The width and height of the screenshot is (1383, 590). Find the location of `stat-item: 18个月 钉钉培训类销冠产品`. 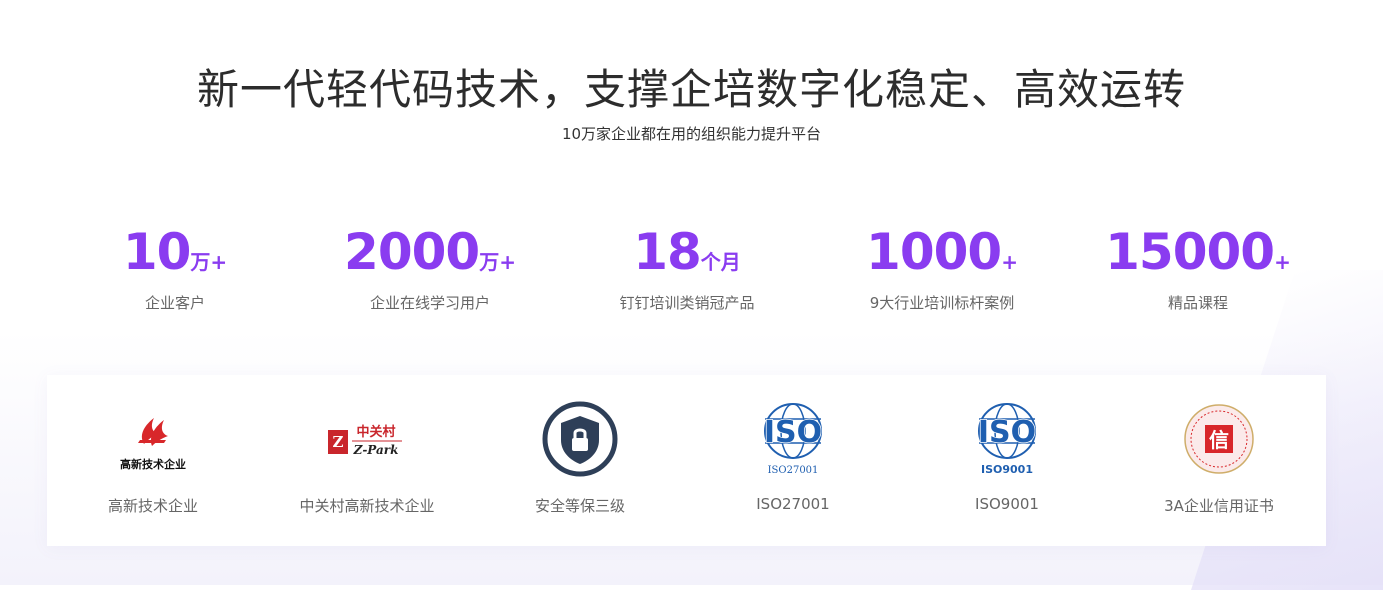

stat-item: 18个月 钉钉培训类销冠产品 is located at coordinates (687, 267).